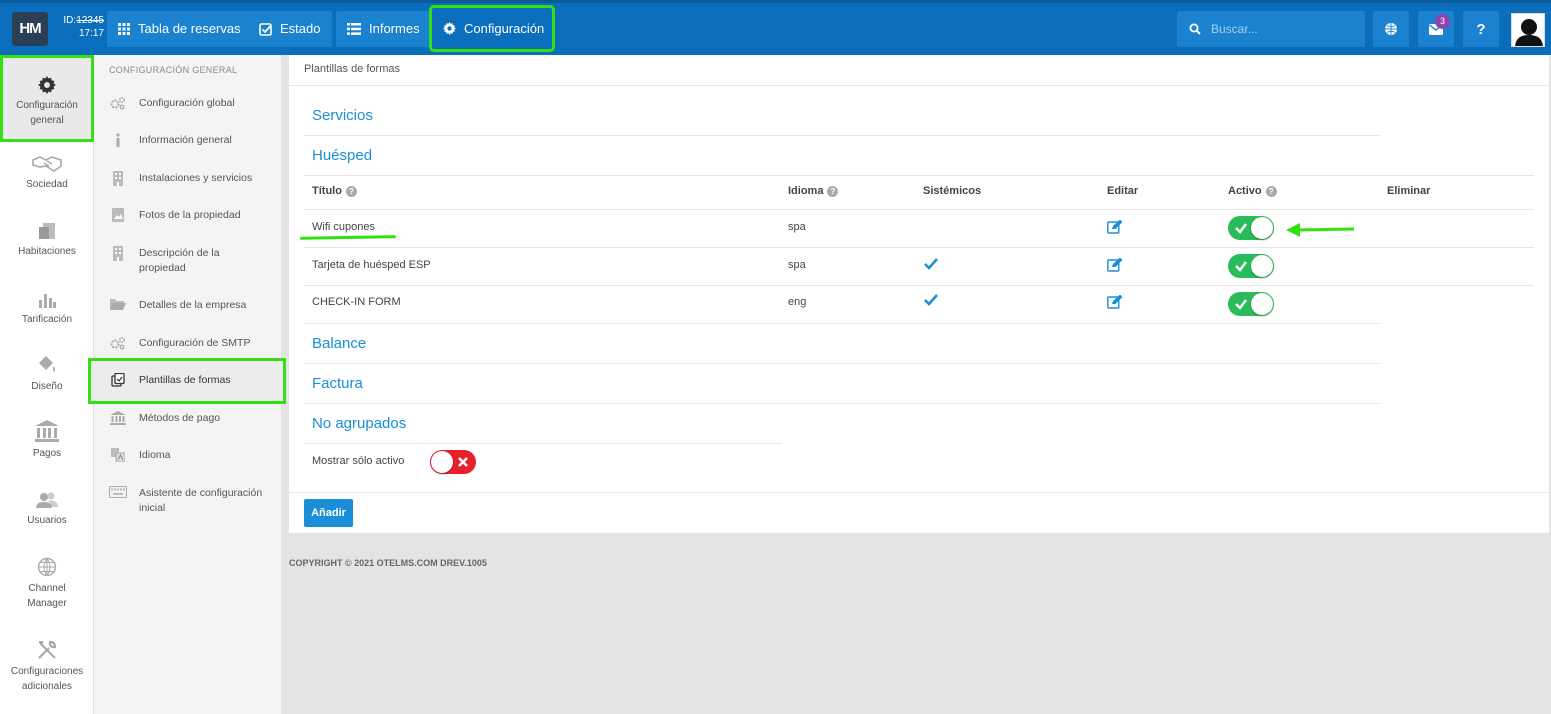 This screenshot has height=714, width=1551. Describe the element at coordinates (155, 455) in the screenshot. I see `subnav-item-label: Idioma` at that location.